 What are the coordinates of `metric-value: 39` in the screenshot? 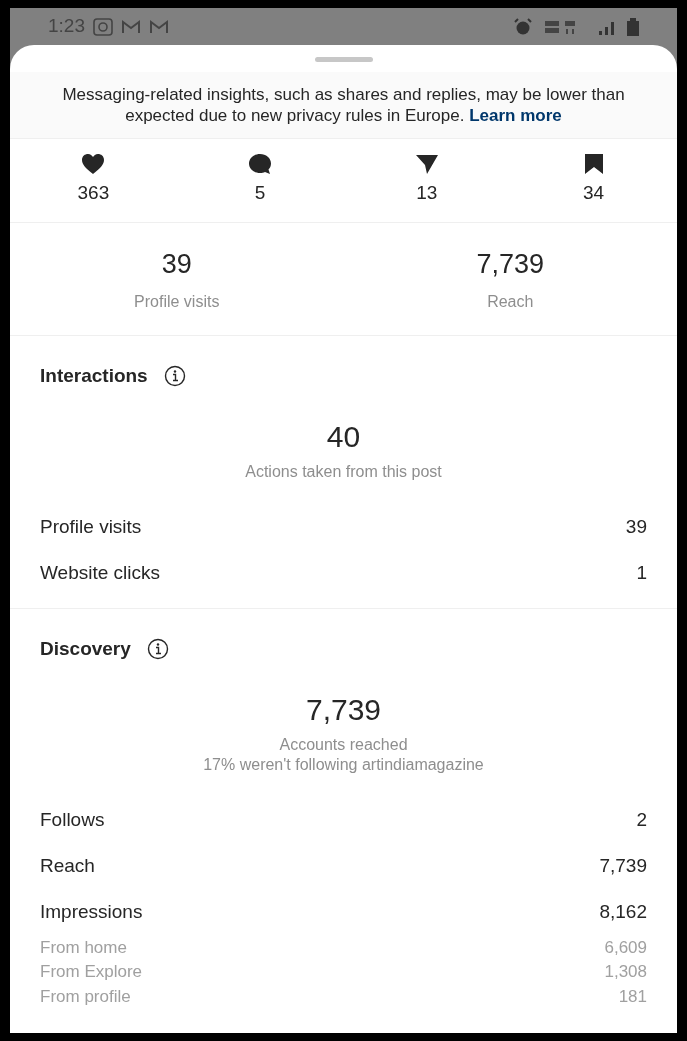 It's located at (636, 526).